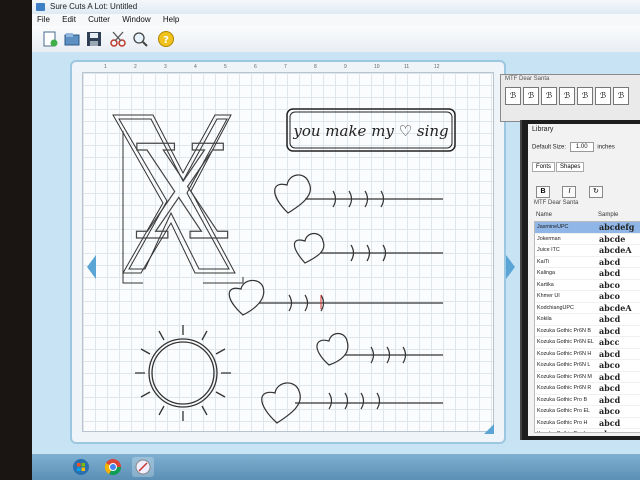 This screenshot has height=480, width=640. What do you see at coordinates (50, 39) in the screenshot?
I see `new-icon` at bounding box center [50, 39].